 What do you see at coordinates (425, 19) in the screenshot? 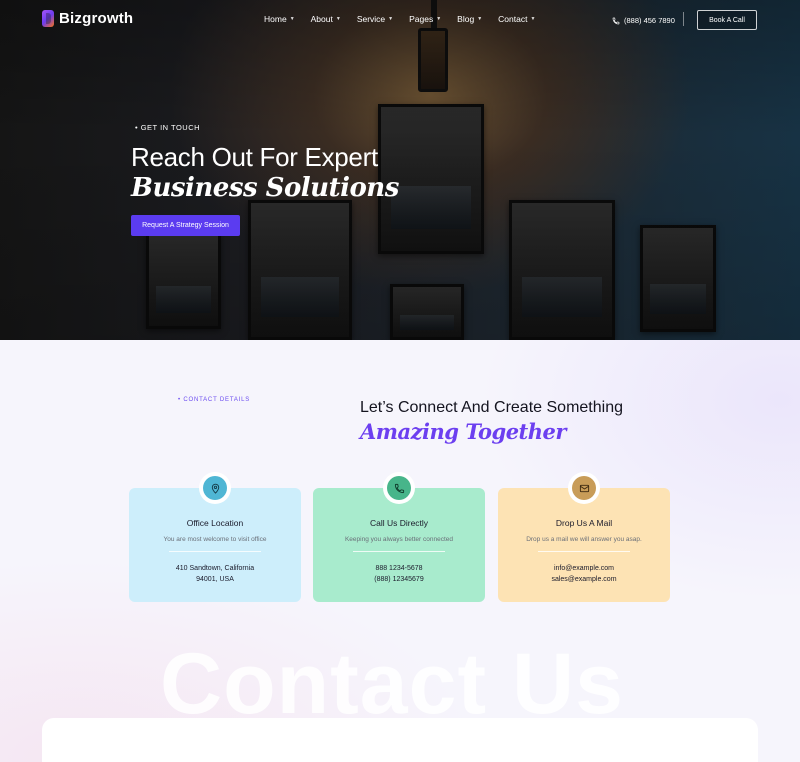
I see `nav-item-pages: Pages ▼` at bounding box center [425, 19].